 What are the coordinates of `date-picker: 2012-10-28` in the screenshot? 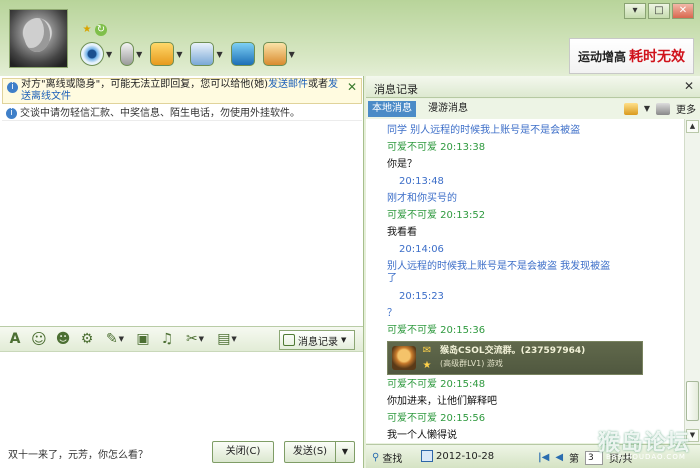 It's located at (457, 456).